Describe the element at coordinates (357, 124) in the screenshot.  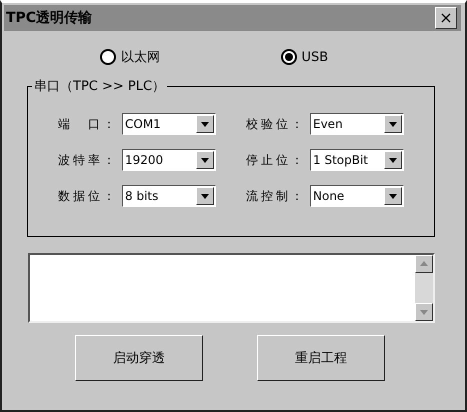
I see `dropdown-field: Even` at that location.